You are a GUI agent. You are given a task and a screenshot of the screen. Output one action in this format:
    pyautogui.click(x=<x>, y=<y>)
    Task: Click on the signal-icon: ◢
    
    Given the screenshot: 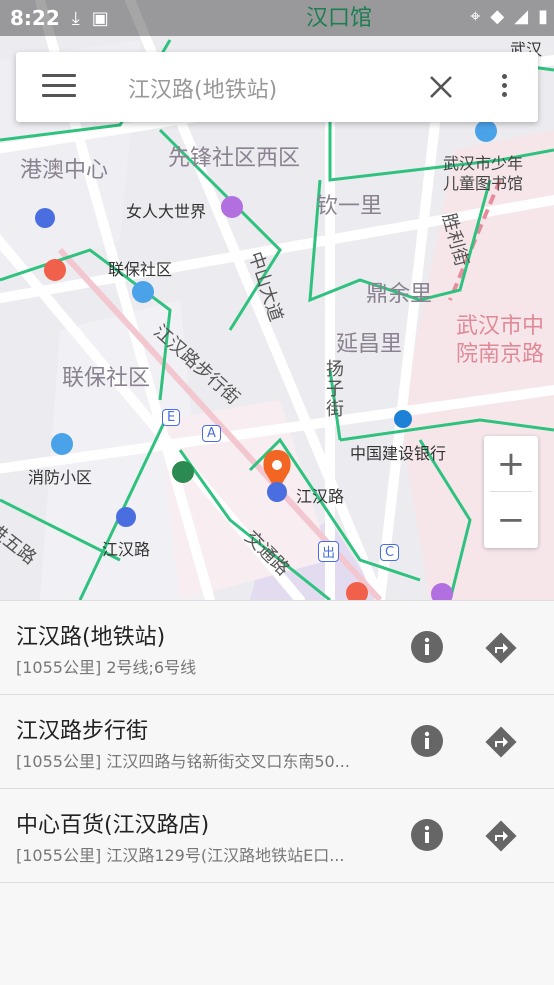 What is the action you would take?
    pyautogui.click(x=521, y=16)
    